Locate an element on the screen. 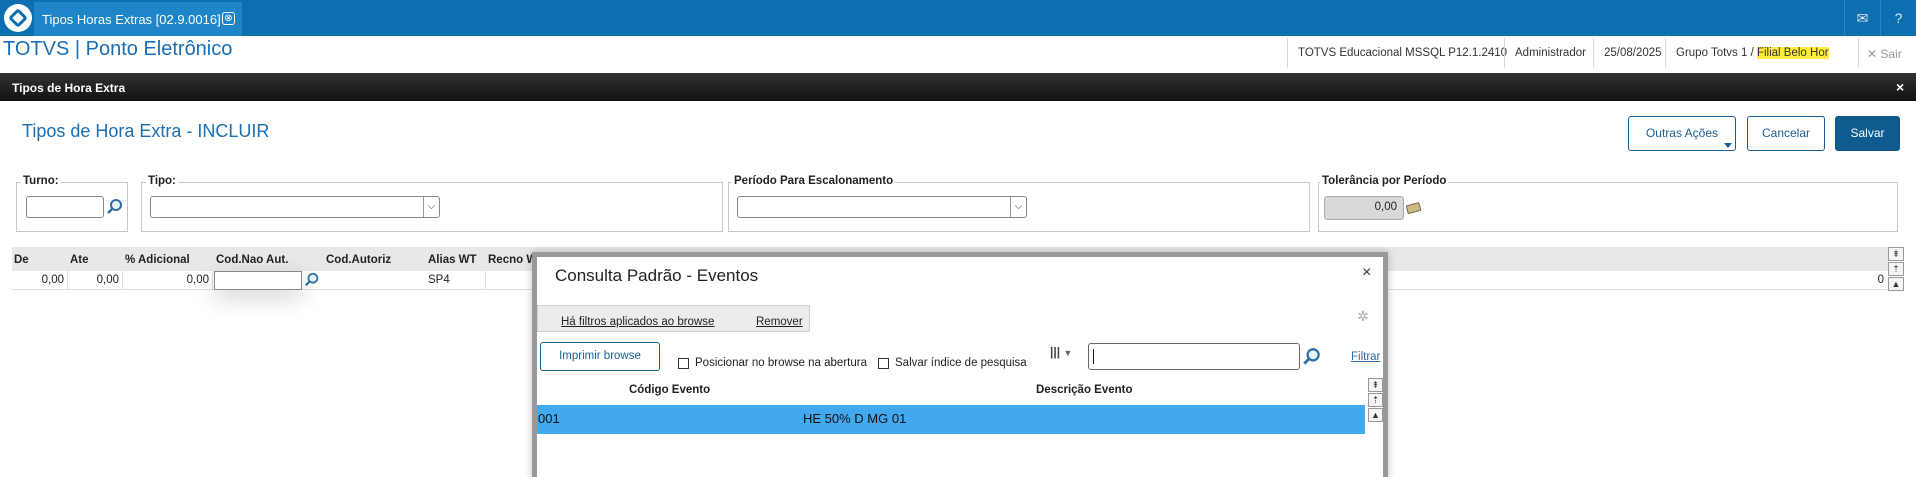 This screenshot has width=1916, height=477. print-browse-button: Imprimir browse is located at coordinates (600, 356).